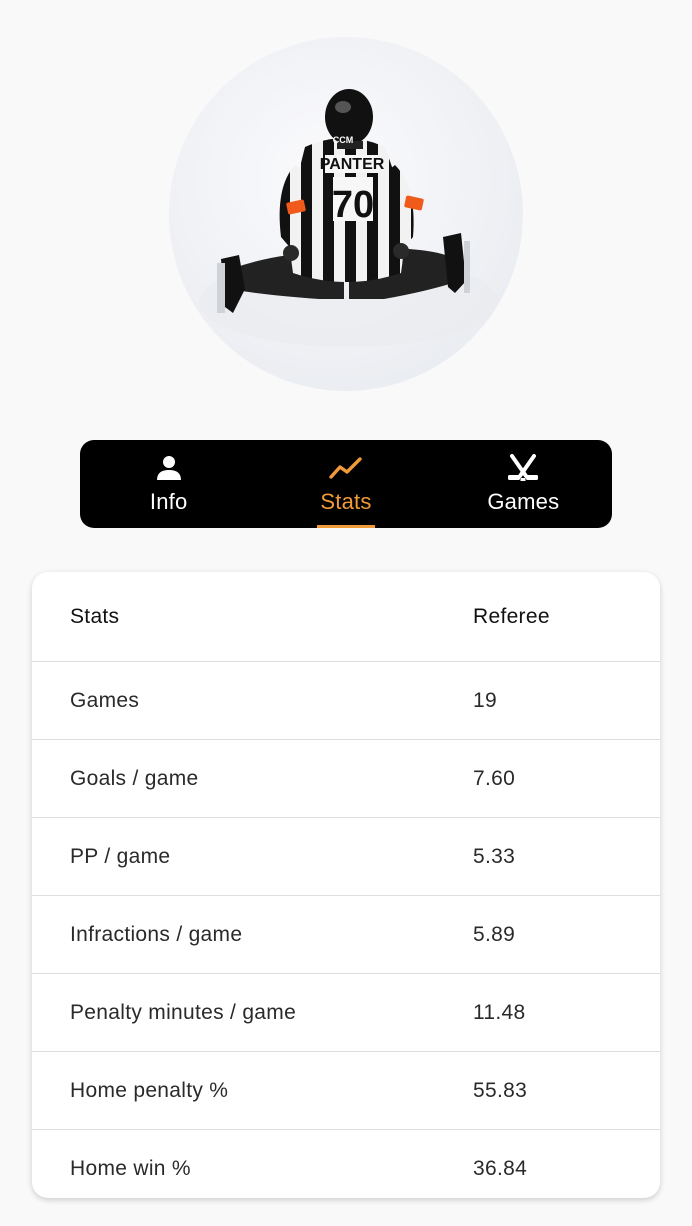  Describe the element at coordinates (168, 484) in the screenshot. I see `tab-info: Info` at that location.